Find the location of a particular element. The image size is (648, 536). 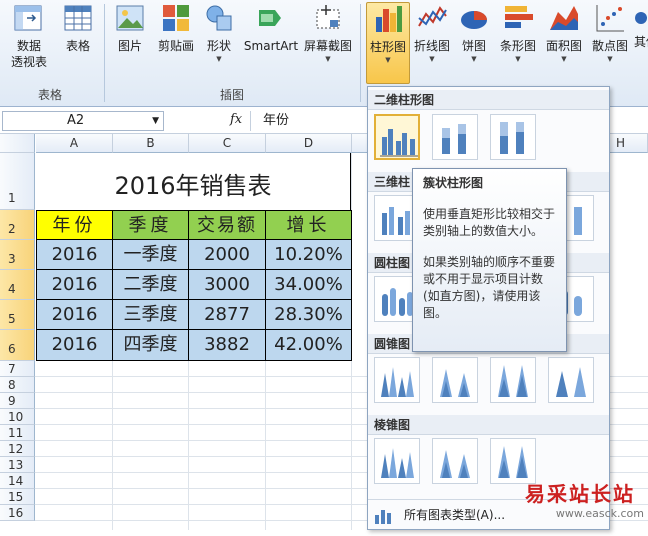

row-header-4: 4 is located at coordinates (17, 285).